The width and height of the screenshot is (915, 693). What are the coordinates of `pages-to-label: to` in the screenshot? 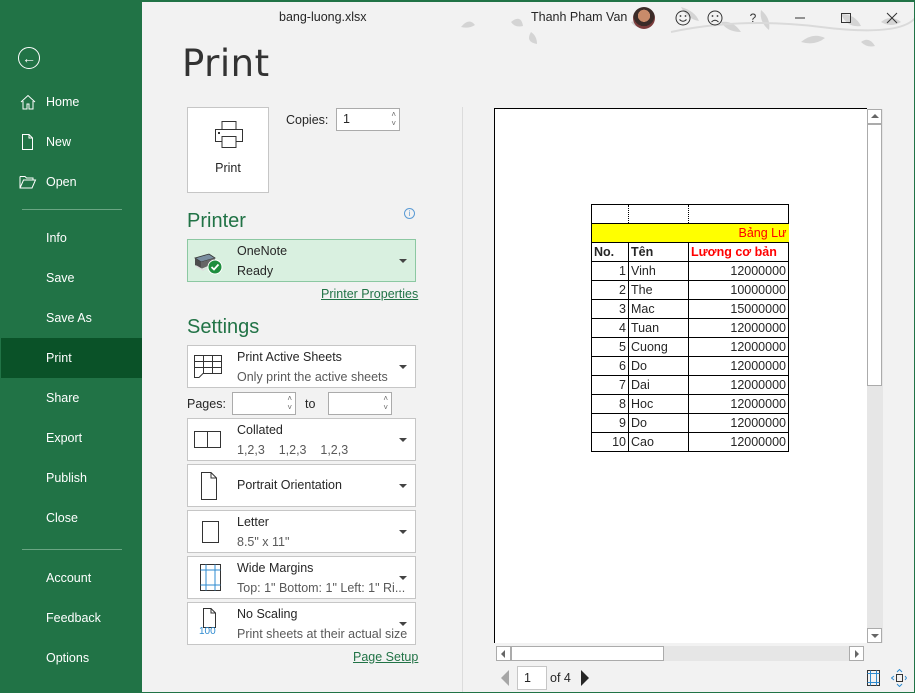 It's located at (310, 404).